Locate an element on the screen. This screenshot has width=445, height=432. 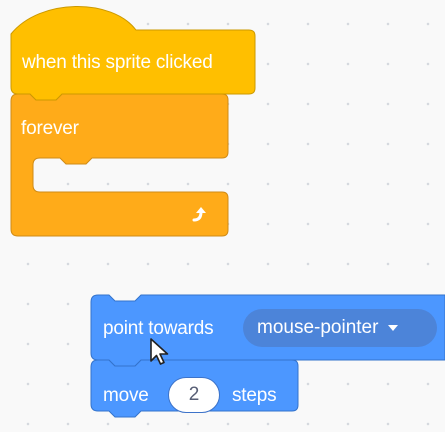
steps-input: 2 is located at coordinates (194, 395).